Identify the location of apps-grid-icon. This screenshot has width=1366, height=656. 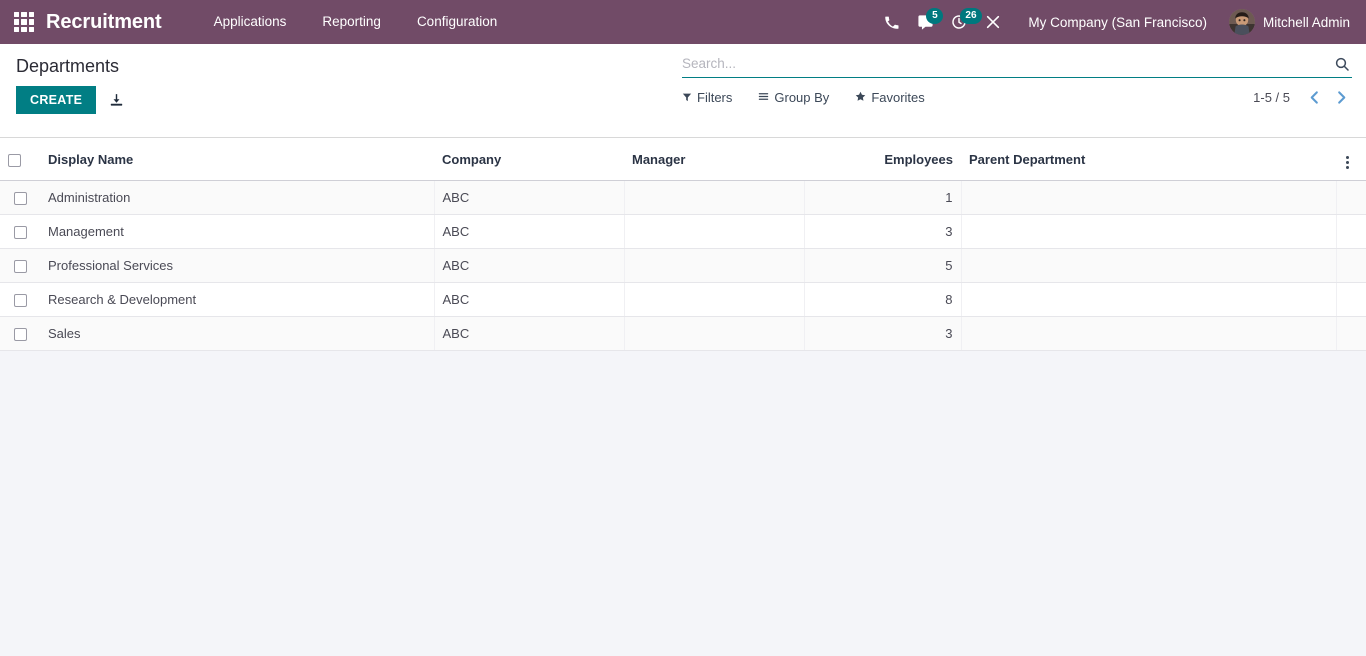
(24, 22).